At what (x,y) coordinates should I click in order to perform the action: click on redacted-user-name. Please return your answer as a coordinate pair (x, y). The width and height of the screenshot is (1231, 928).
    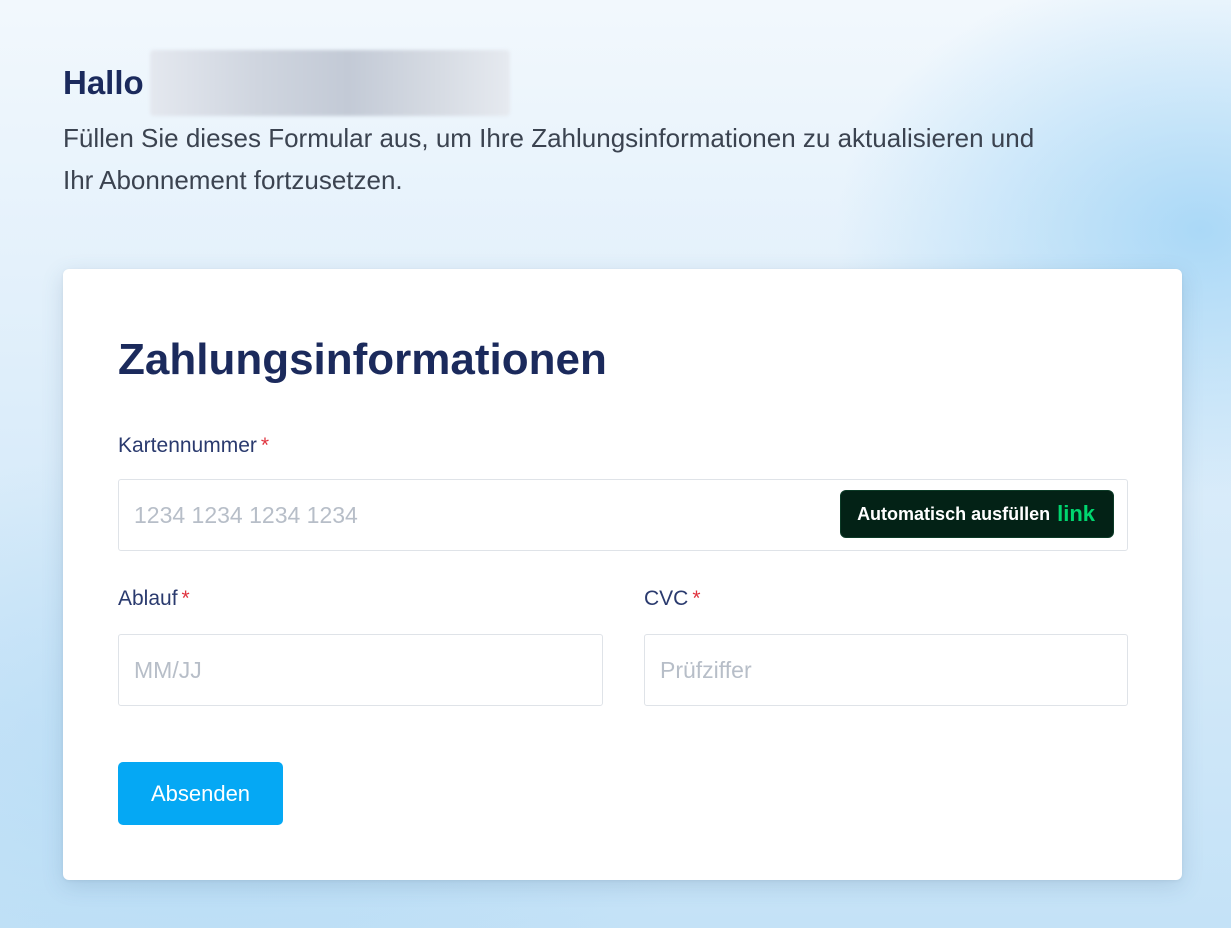
    Looking at the image, I should click on (329, 83).